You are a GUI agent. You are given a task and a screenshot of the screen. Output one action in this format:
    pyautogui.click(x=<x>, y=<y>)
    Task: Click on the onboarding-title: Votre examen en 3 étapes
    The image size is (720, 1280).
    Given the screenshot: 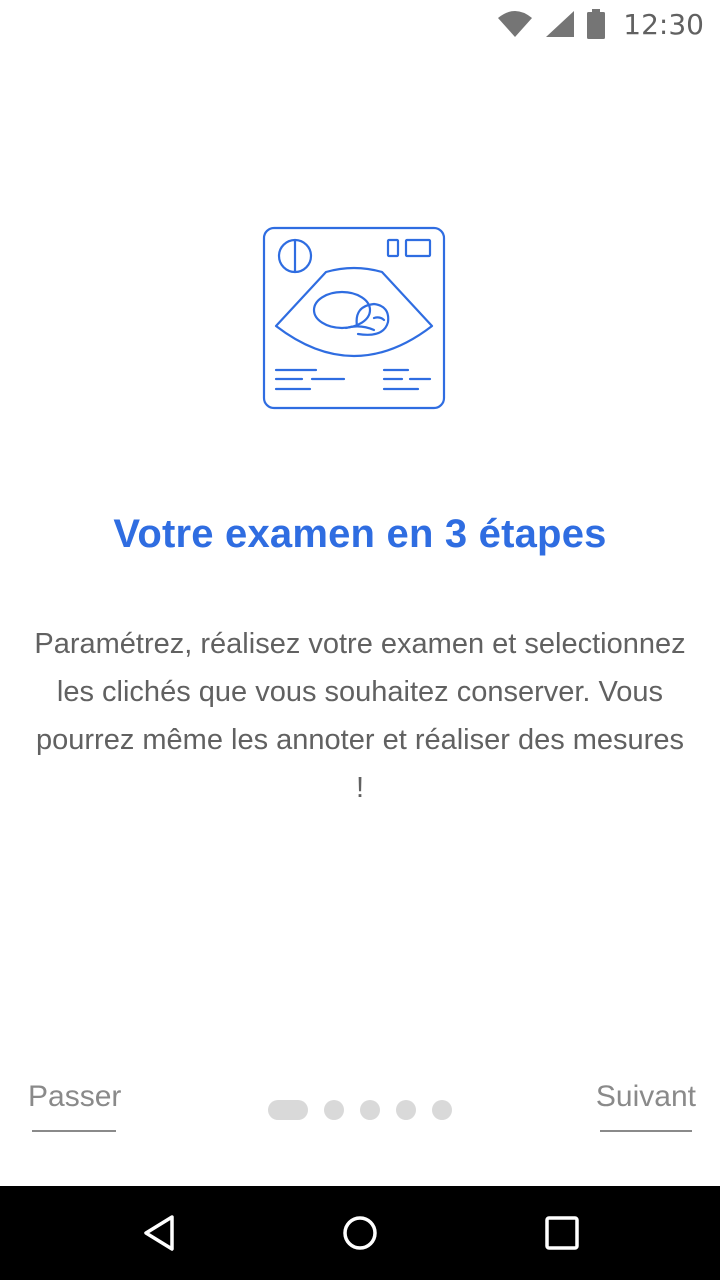 What is the action you would take?
    pyautogui.click(x=360, y=534)
    